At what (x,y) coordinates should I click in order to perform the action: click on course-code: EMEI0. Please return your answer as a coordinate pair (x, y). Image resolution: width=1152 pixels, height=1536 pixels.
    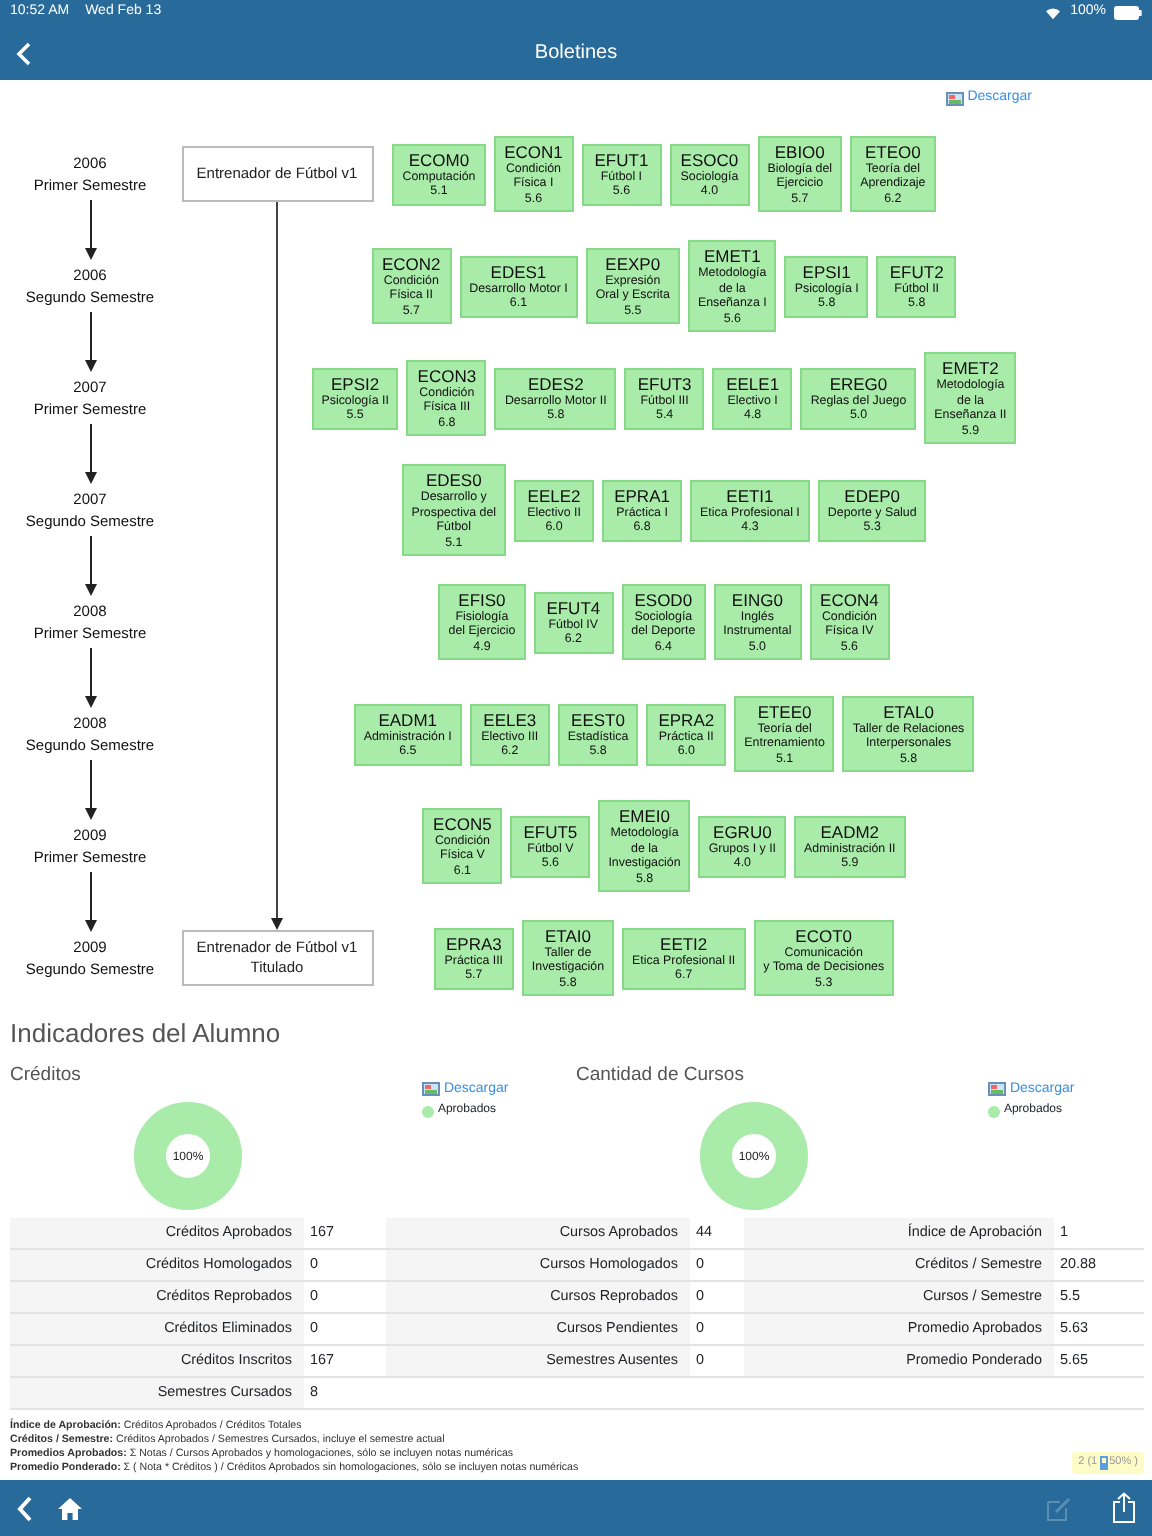
    Looking at the image, I should click on (645, 816).